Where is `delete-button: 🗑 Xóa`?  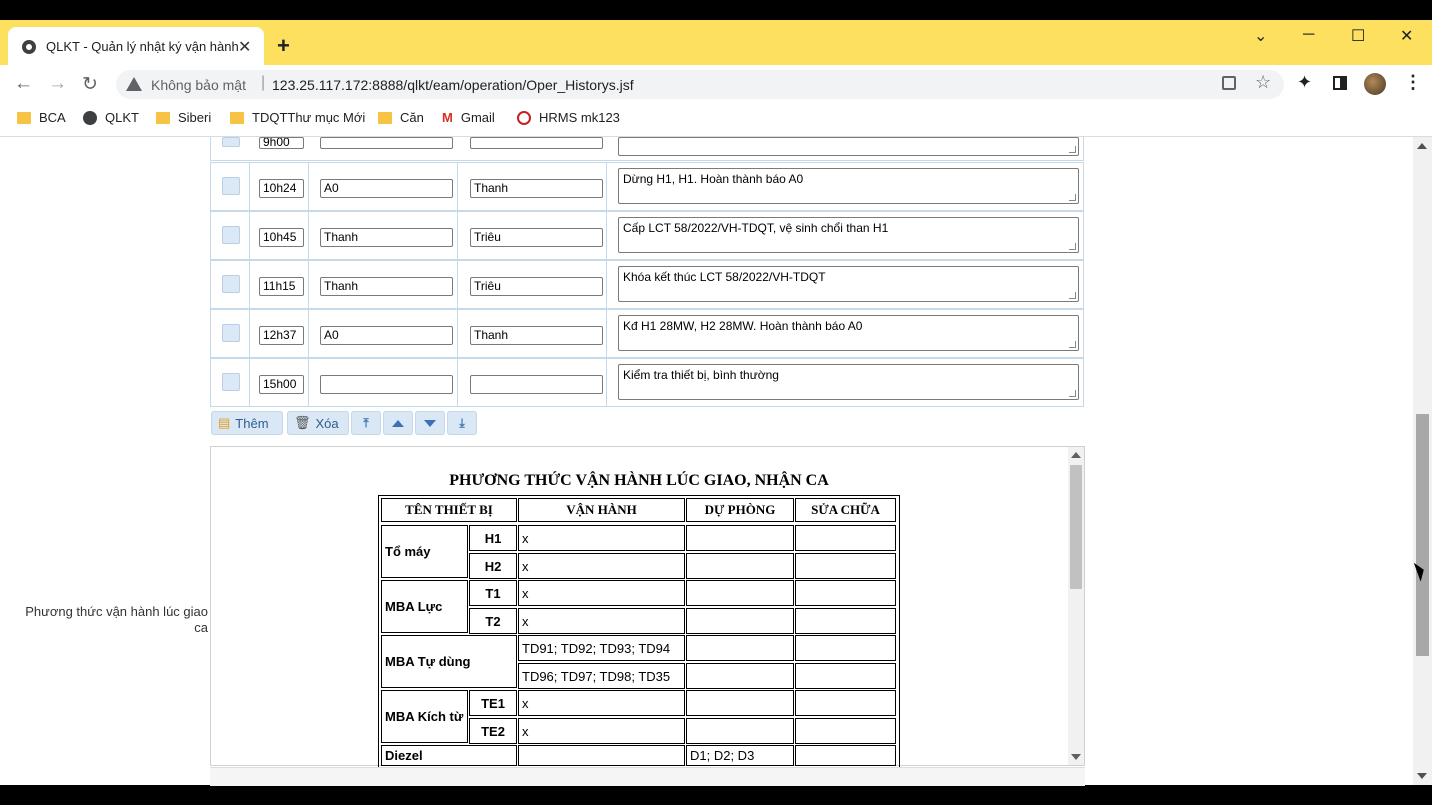
delete-button: 🗑 Xóa is located at coordinates (318, 423).